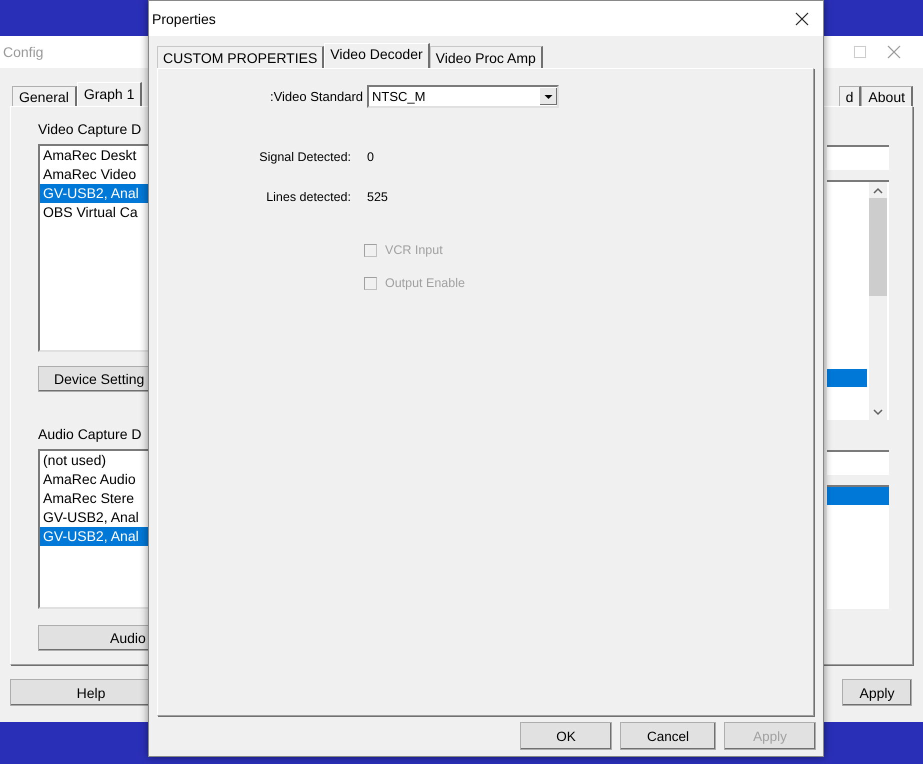 This screenshot has width=923, height=764. Describe the element at coordinates (94, 498) in the screenshot. I see `list-item: AmaRec Stere` at that location.